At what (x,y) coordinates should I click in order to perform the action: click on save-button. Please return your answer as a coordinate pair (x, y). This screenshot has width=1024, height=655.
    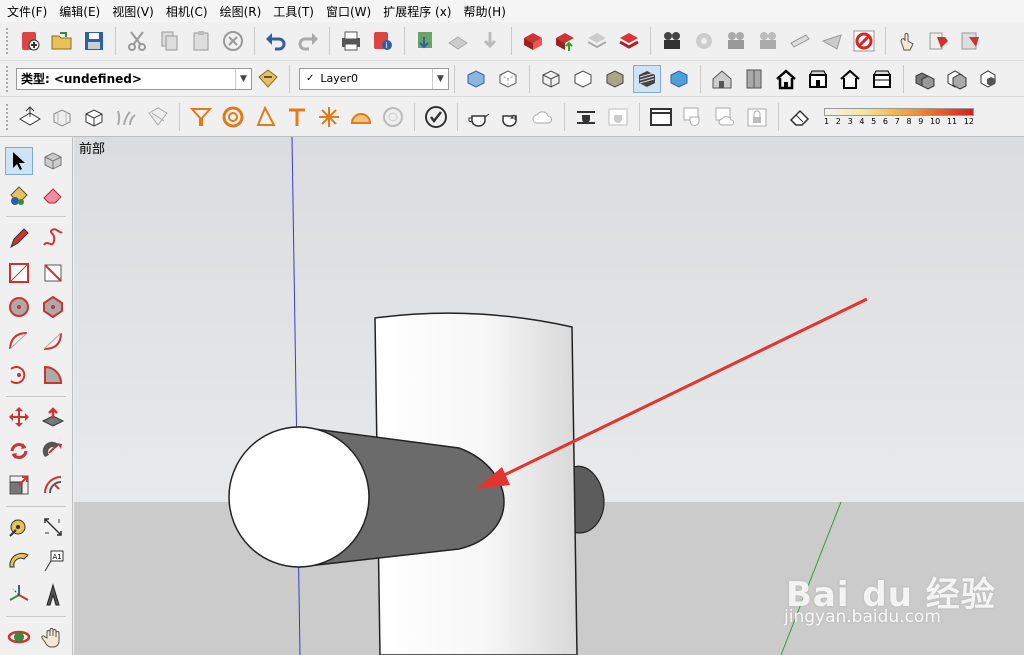
    Looking at the image, I should click on (94, 41).